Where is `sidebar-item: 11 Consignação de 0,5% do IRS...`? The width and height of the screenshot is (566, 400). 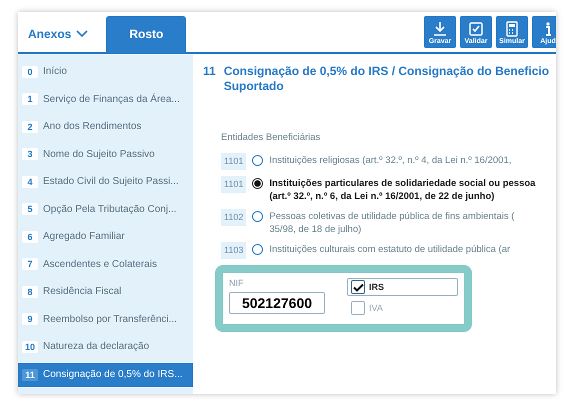
sidebar-item: 11 Consignação de 0,5% do IRS... is located at coordinates (105, 374).